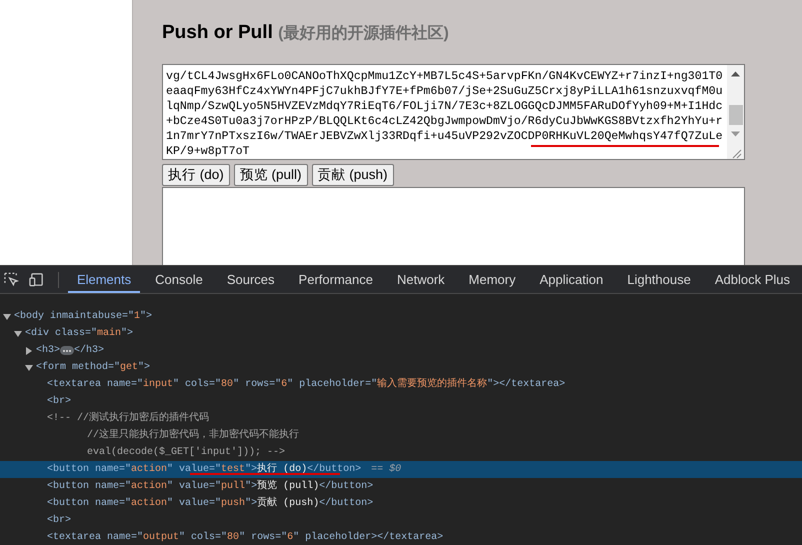 The image size is (802, 545). What do you see at coordinates (12, 280) in the screenshot?
I see `inspect-icon` at bounding box center [12, 280].